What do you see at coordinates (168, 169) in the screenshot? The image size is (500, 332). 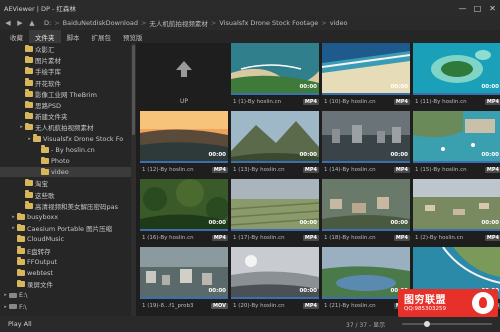 I see `video-filename: 1 (12)-By hoslin.cn` at bounding box center [168, 169].